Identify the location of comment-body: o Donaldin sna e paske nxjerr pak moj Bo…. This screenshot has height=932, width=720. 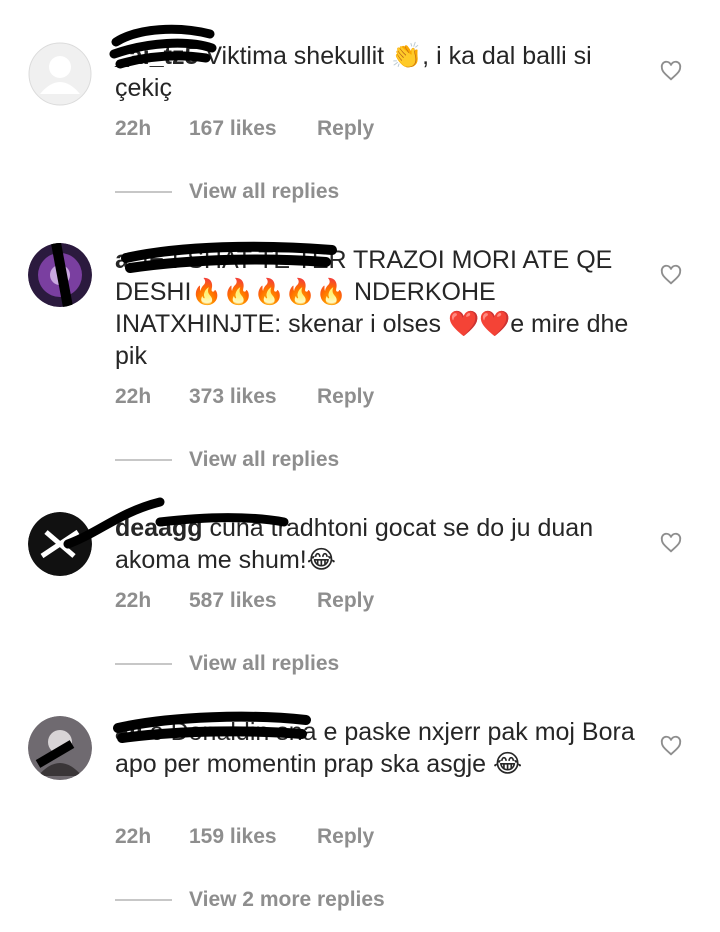
(375, 748).